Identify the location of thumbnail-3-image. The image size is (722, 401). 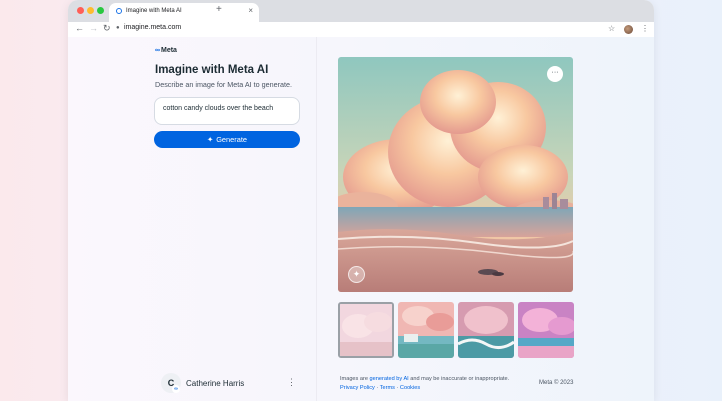
(486, 330).